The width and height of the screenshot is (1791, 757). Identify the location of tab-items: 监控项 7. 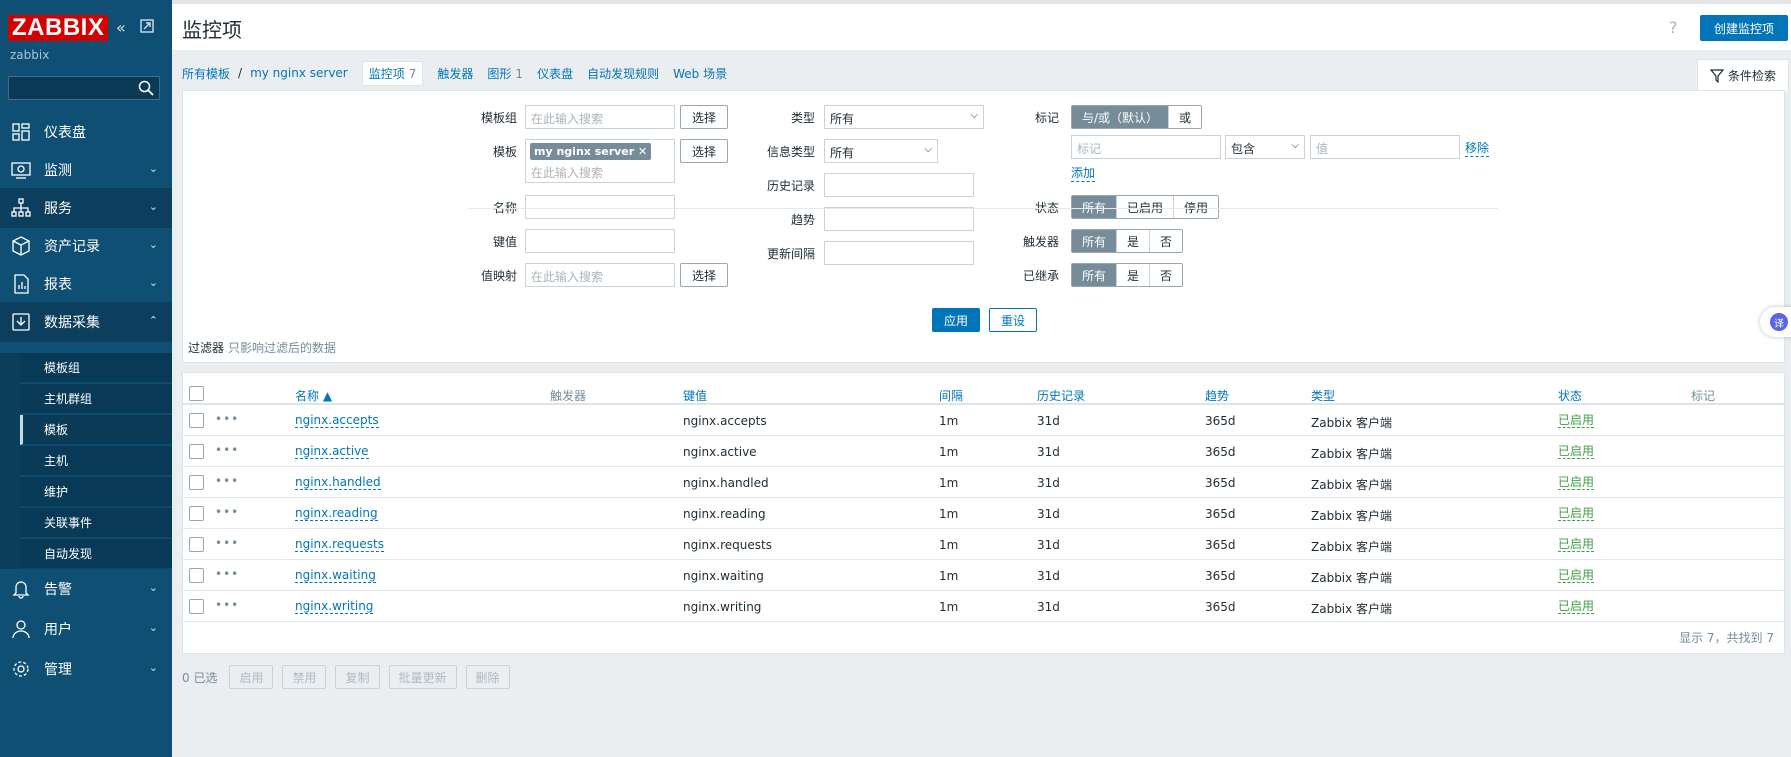
(392, 73).